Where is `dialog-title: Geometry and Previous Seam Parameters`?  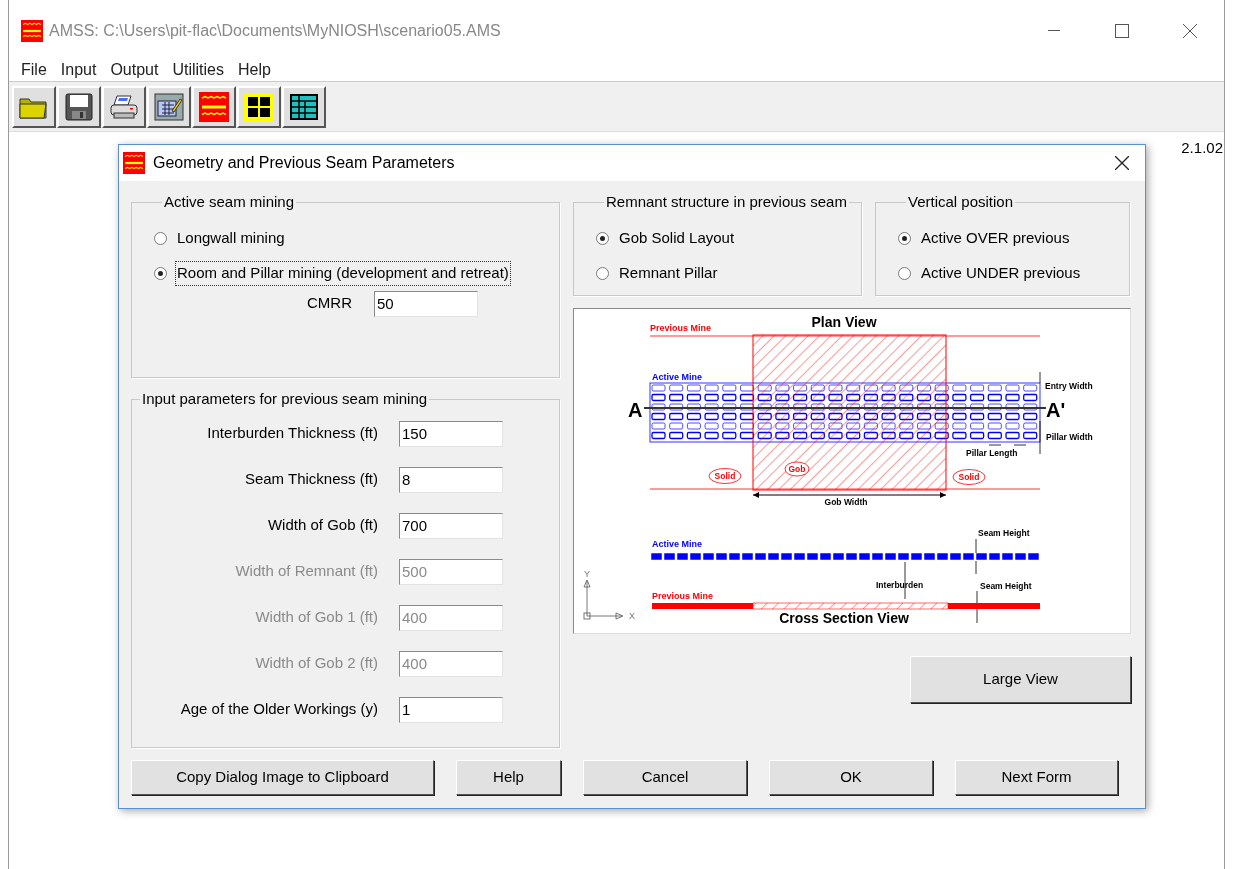
dialog-title: Geometry and Previous Seam Parameters is located at coordinates (304, 163).